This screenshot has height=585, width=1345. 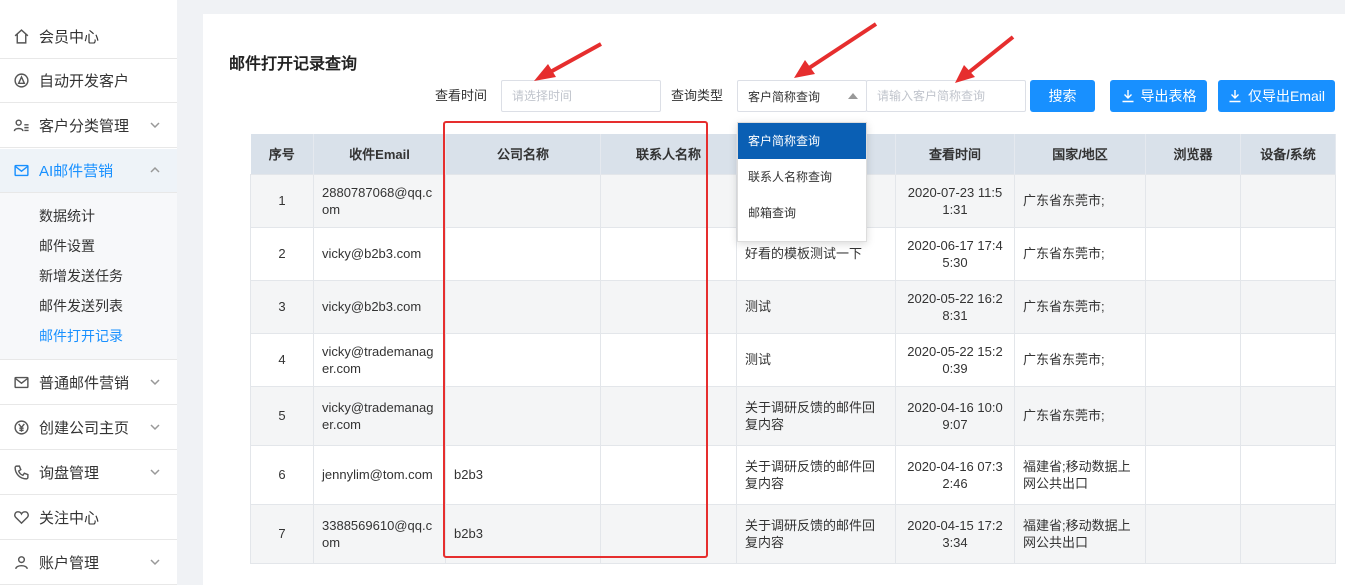 I want to click on sidebar-item-label: 创建公司主页, so click(x=84, y=428).